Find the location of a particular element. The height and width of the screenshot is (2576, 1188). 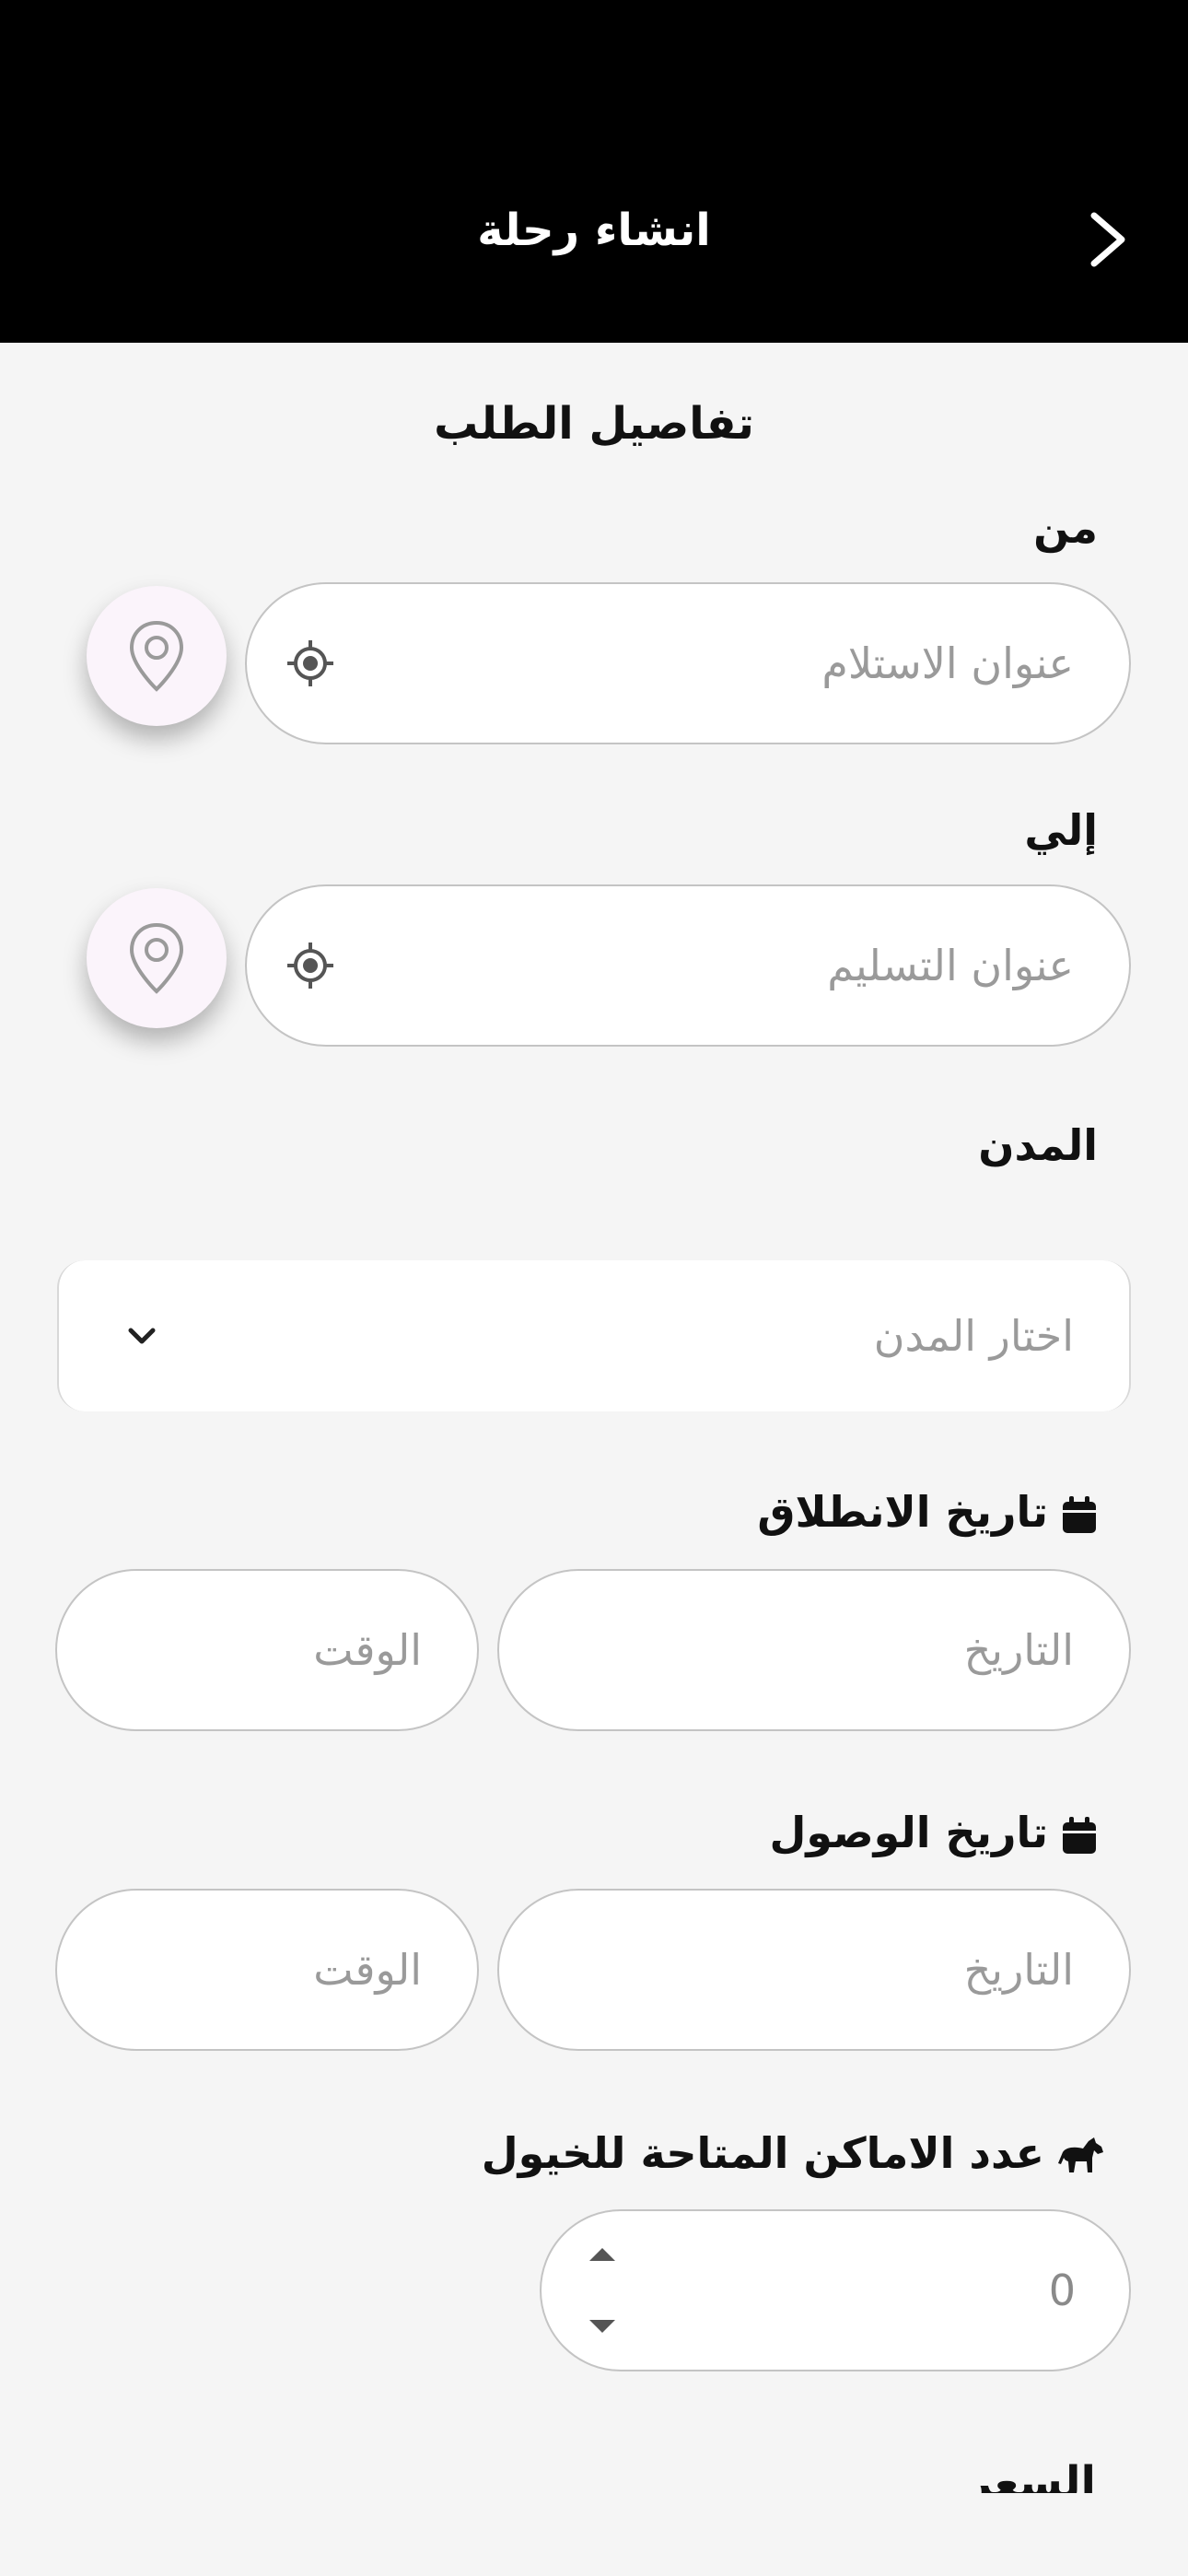

horses-label: عدد الاماكن المتاحة للخيول is located at coordinates (793, 2153).